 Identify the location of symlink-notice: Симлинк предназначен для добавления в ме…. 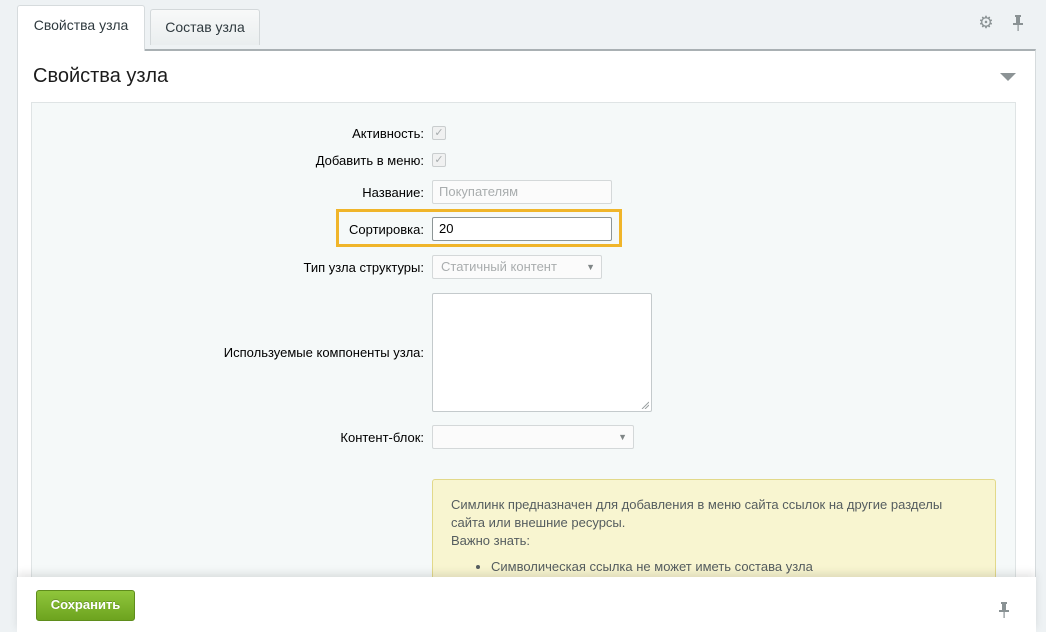
(714, 534).